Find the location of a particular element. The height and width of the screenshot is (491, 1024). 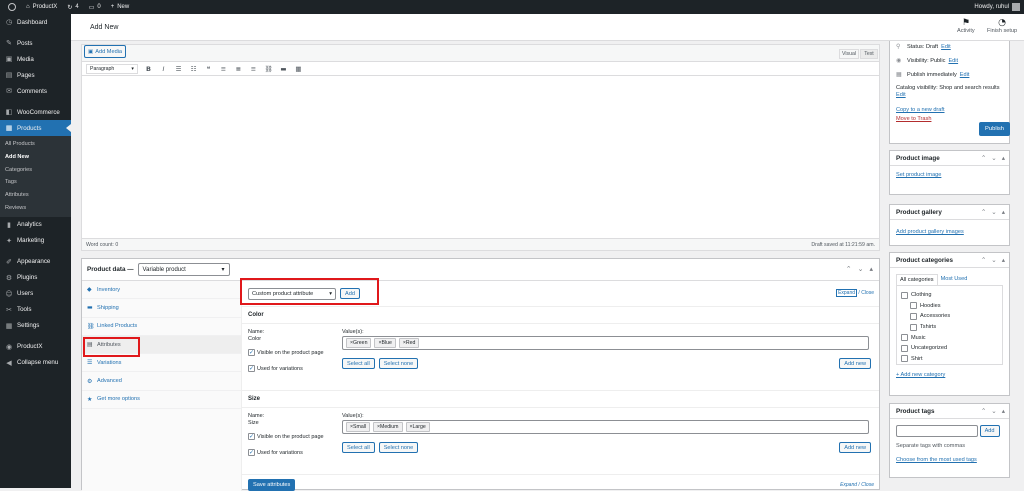

value-chip: × Small is located at coordinates (358, 427).